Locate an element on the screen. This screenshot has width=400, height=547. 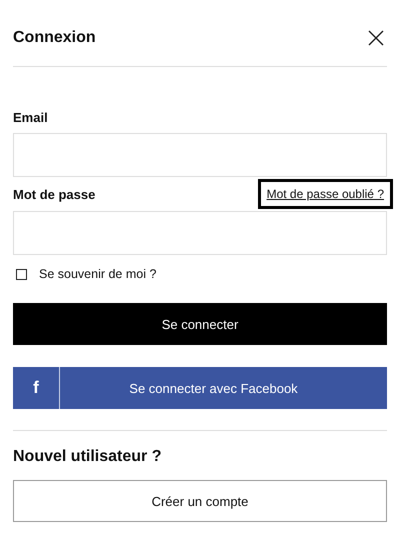
remember-checkbox is located at coordinates (21, 274).